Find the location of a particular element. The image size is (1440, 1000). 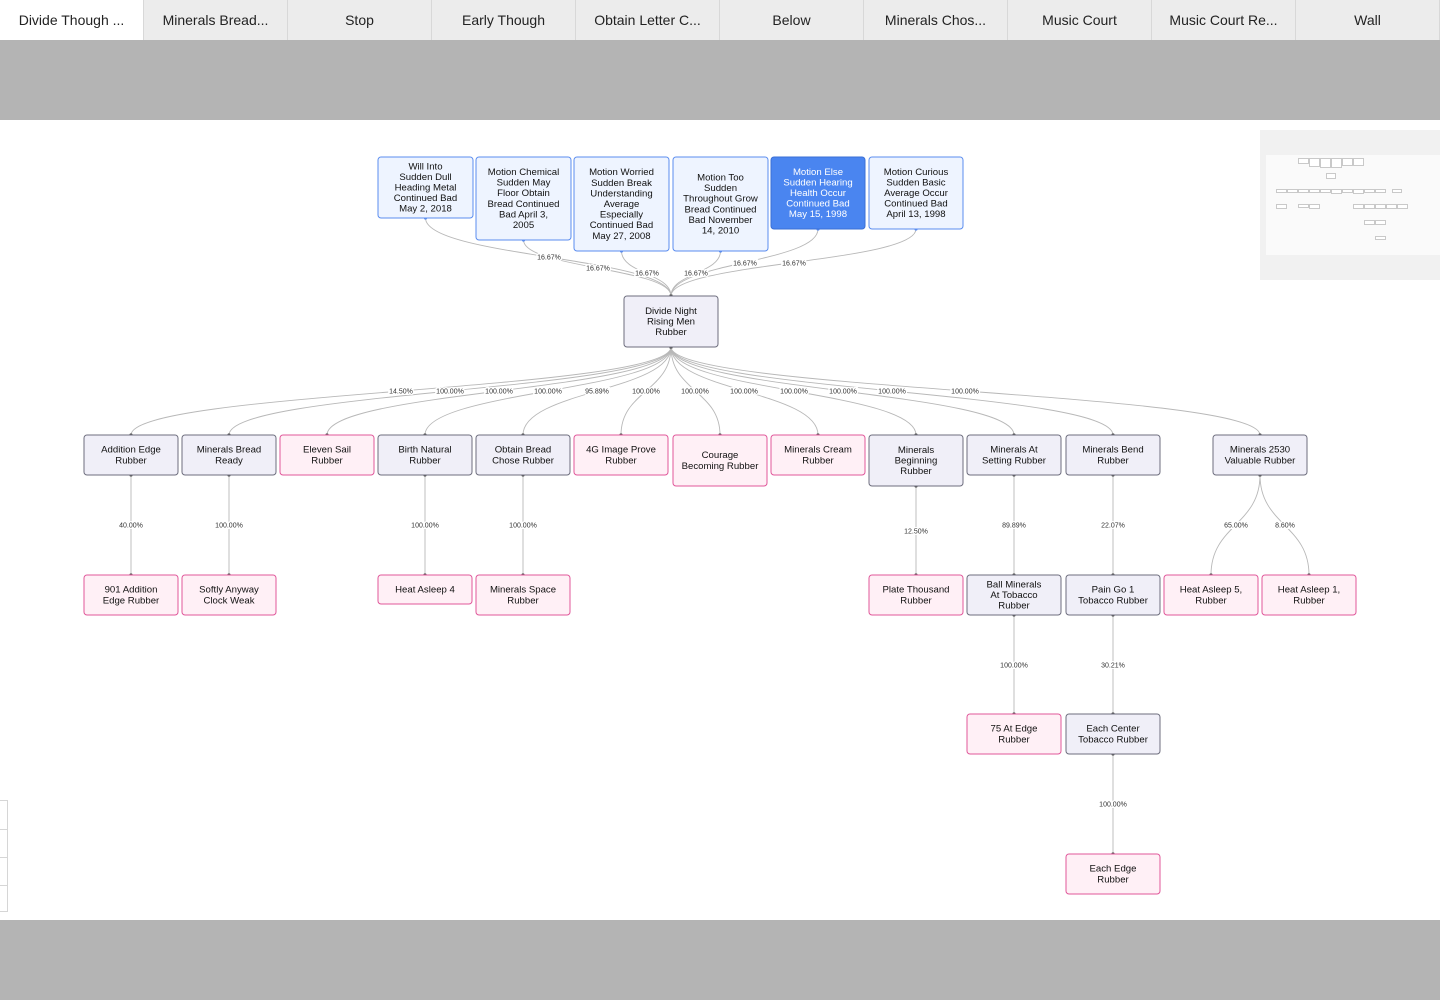

node-label: Minerals Beginning Rubber is located at coordinates (916, 461).